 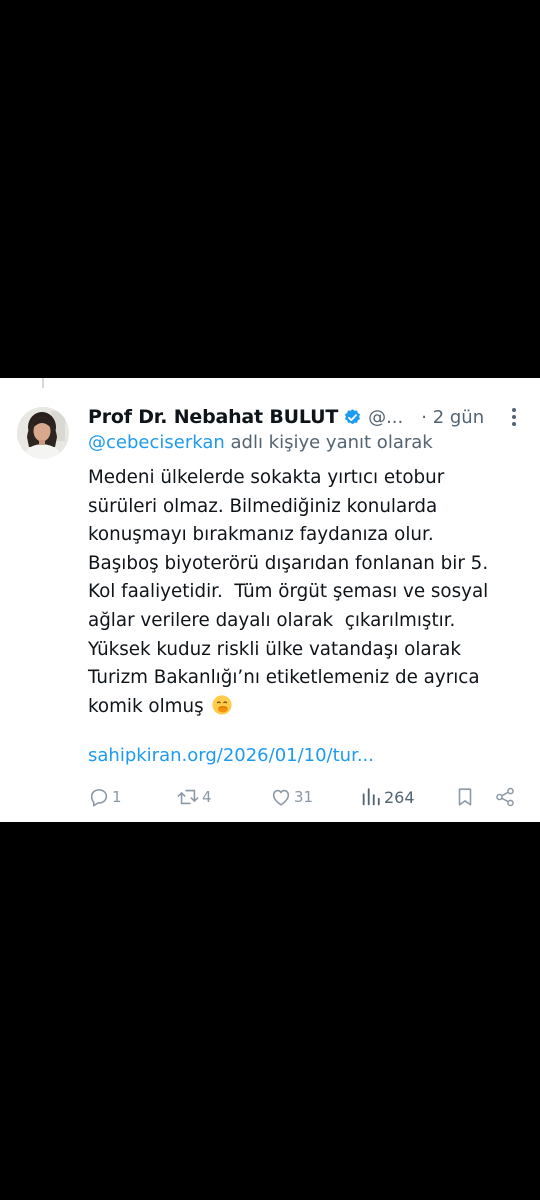 I want to click on face-with-hand-over-mouth-emoji-icon, so click(x=222, y=705).